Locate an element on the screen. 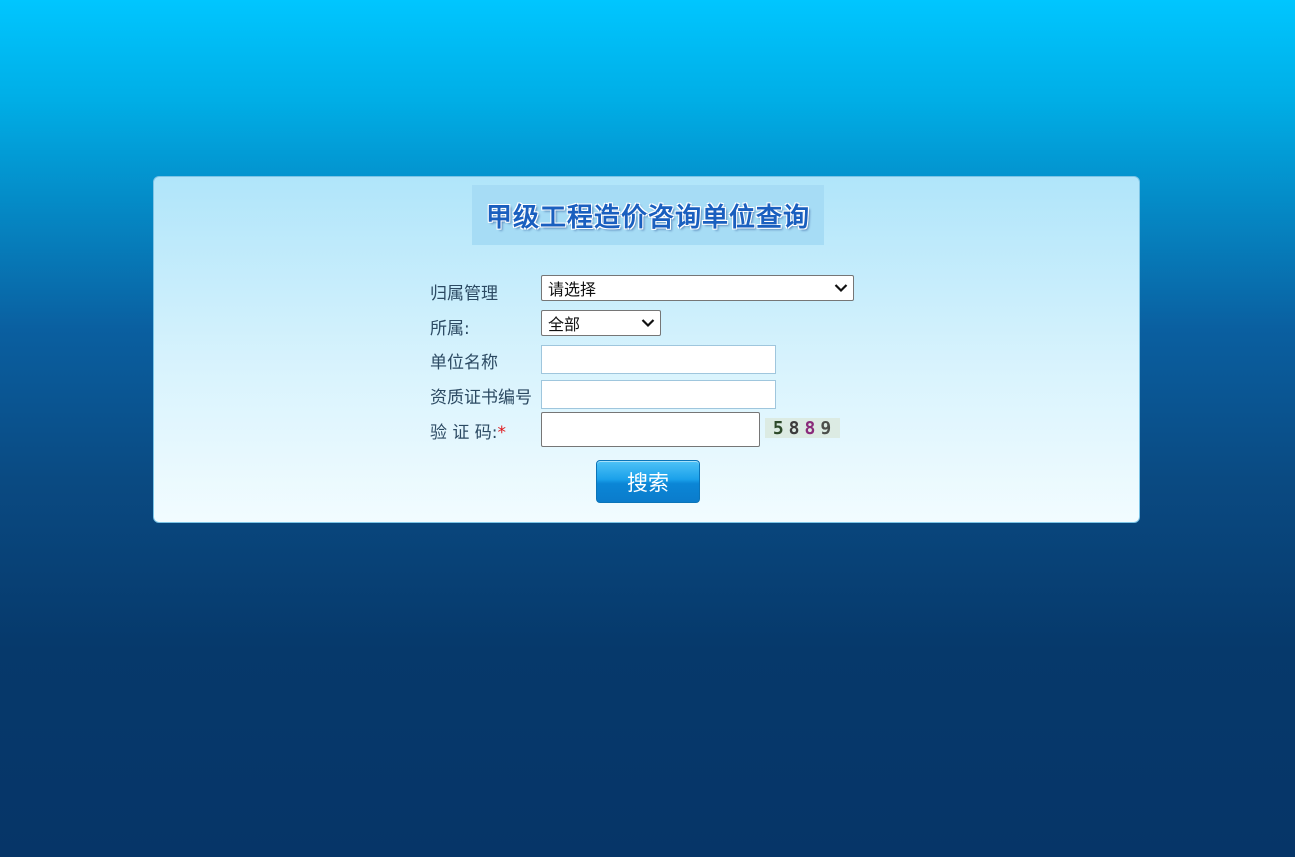 The image size is (1295, 857). page-title: 甲级工程造价咨询单位查询 is located at coordinates (647, 217).